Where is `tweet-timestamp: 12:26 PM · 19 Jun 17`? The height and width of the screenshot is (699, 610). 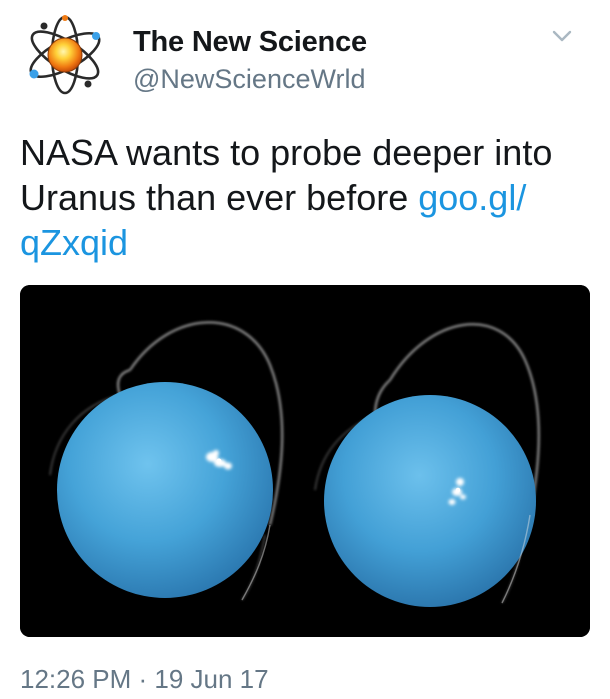
tweet-timestamp: 12:26 PM · 19 Jun 17 is located at coordinates (144, 679).